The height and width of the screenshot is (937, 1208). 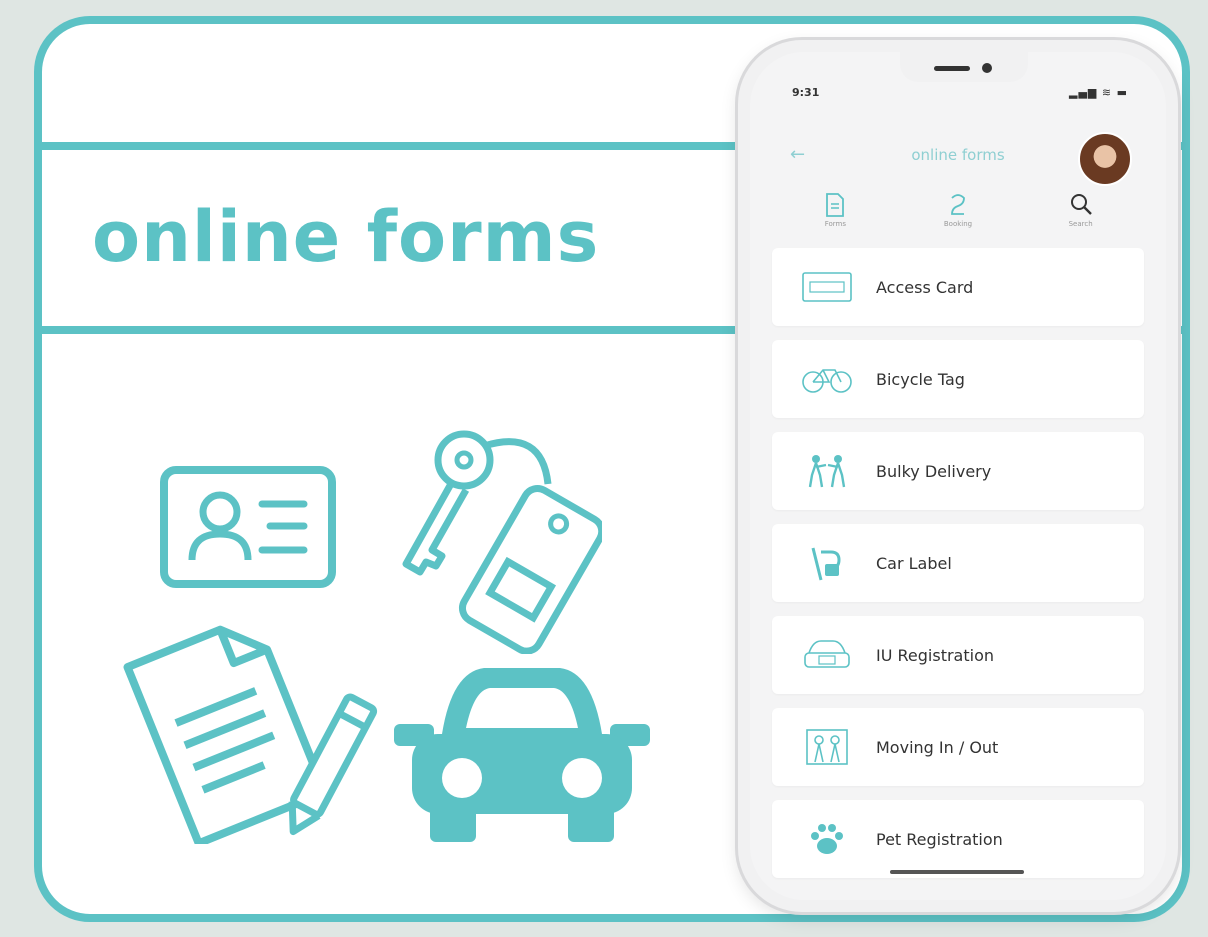 I want to click on toolbar-forms-label: Forms, so click(x=835, y=224).